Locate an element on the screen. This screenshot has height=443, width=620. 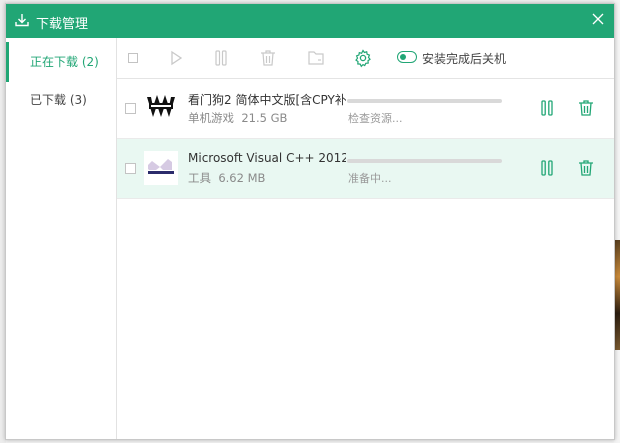
toggle-icon is located at coordinates (407, 57).